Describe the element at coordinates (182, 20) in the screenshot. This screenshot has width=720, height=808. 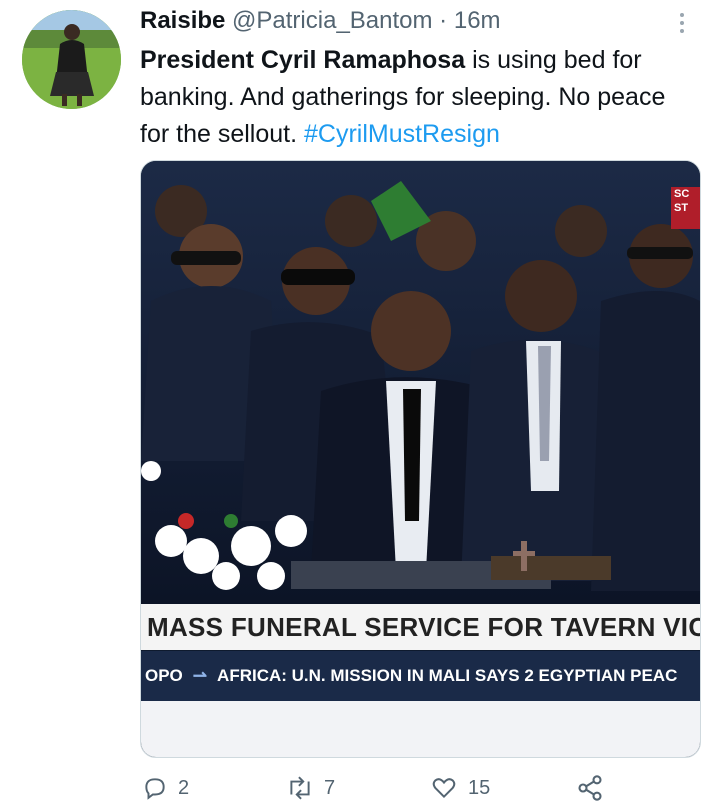
I see `display-name: Raisibe` at that location.